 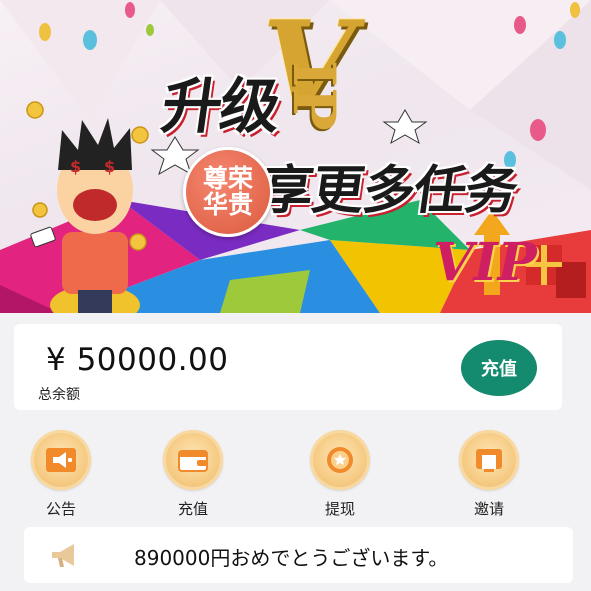 What do you see at coordinates (339, 509) in the screenshot?
I see `action-label: 提现` at bounding box center [339, 509].